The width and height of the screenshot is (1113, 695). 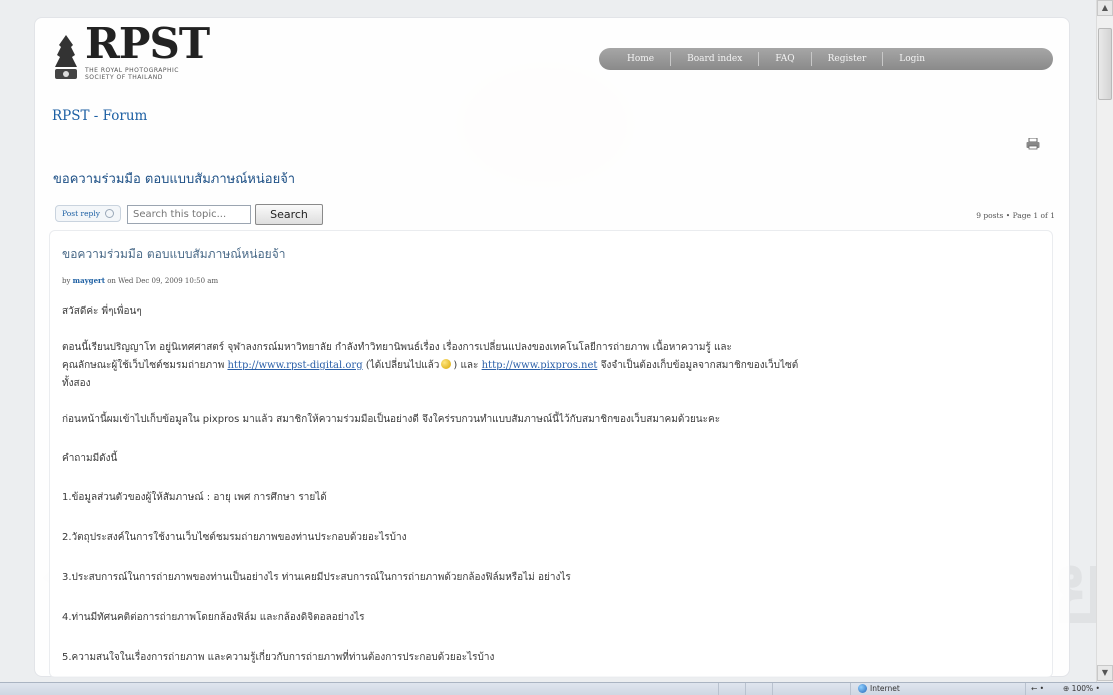 What do you see at coordinates (466, 365) in the screenshot?
I see `post-p1-text-d: ) และ` at bounding box center [466, 365].